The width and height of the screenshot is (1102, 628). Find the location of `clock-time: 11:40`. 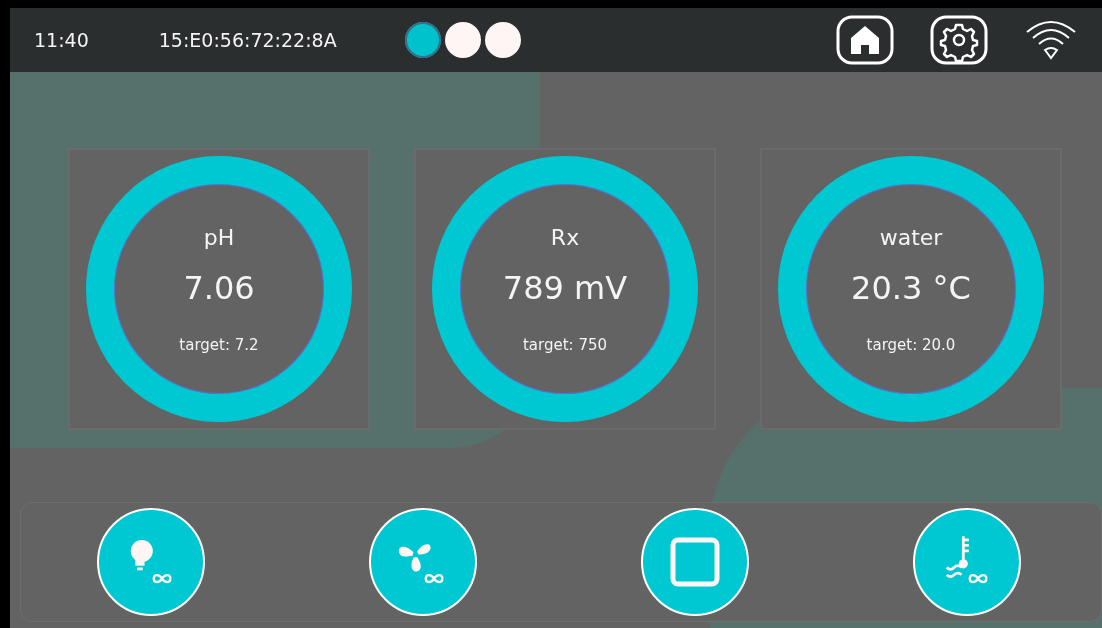

clock-time: 11:40 is located at coordinates (61, 40).